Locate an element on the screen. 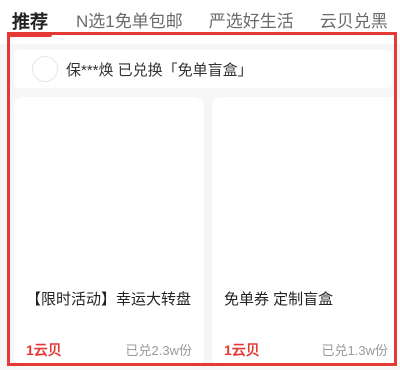 The image size is (400, 370). tab-recommend: 推荐 is located at coordinates (30, 22).